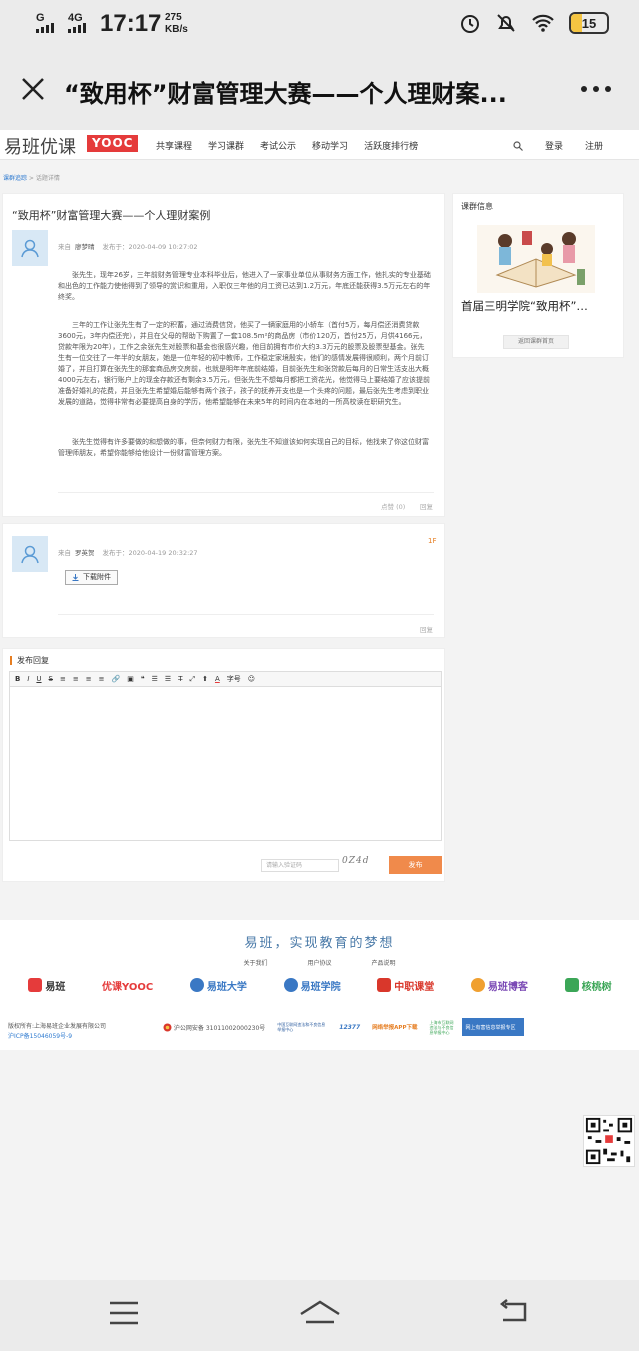 This screenshot has height=1351, width=639. What do you see at coordinates (415, 865) in the screenshot?
I see `submit-button: 发布` at bounding box center [415, 865].